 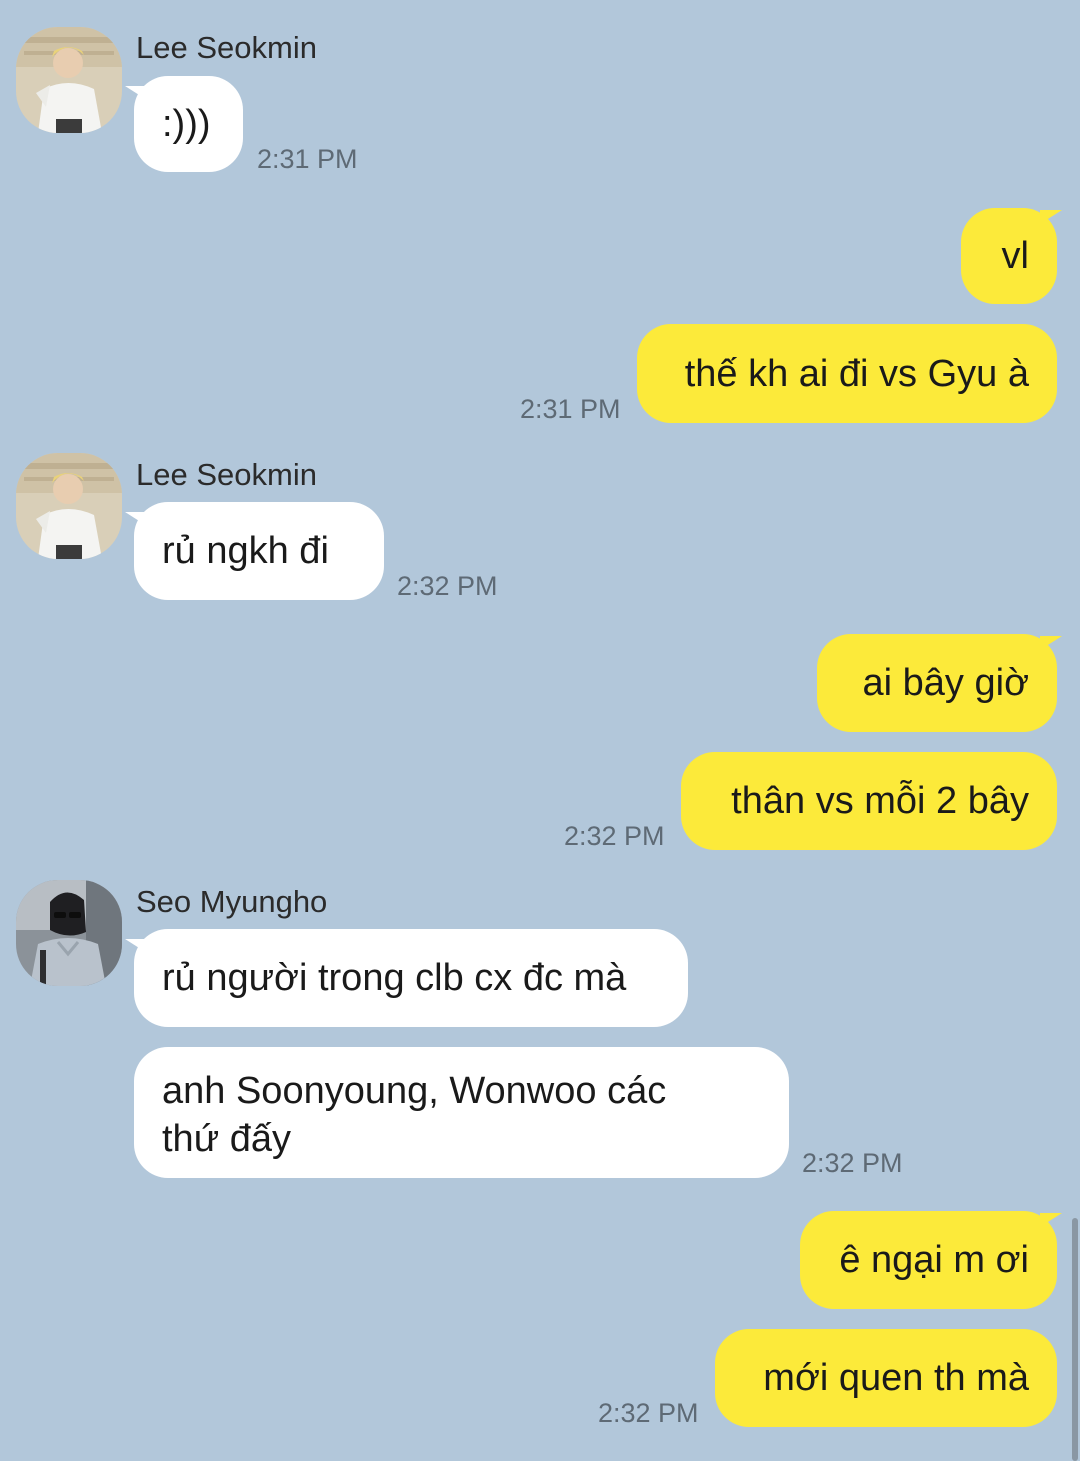 What do you see at coordinates (886, 1378) in the screenshot?
I see `message-bubble: mới quen th mà` at bounding box center [886, 1378].